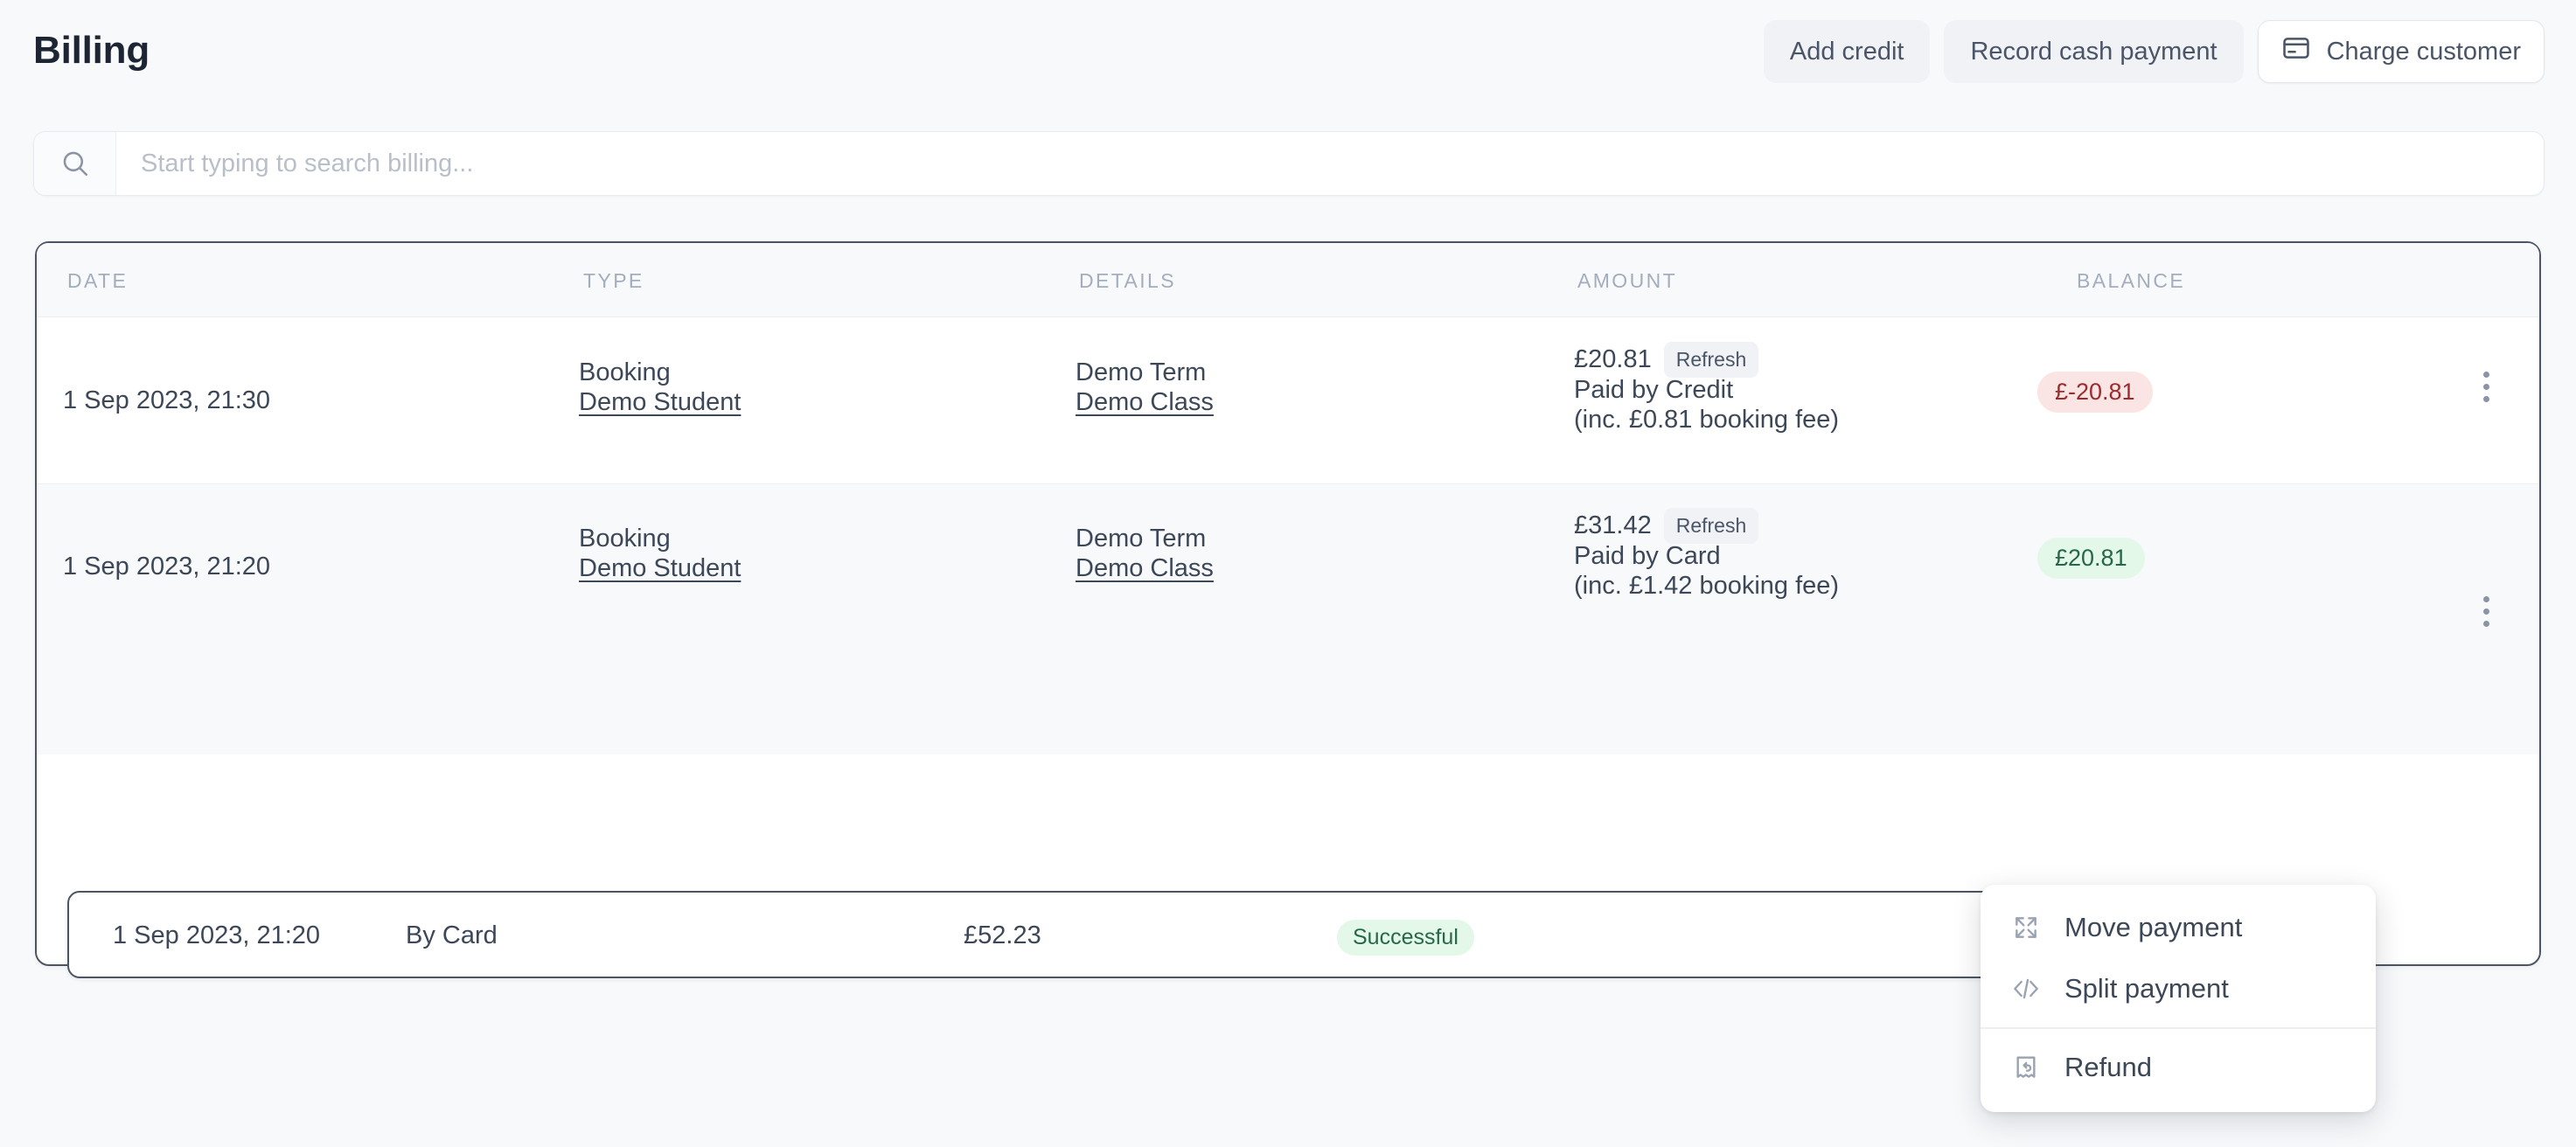 The image size is (2576, 1147). I want to click on payment-context-menu: Move payment Split payment Refund, so click(2178, 998).